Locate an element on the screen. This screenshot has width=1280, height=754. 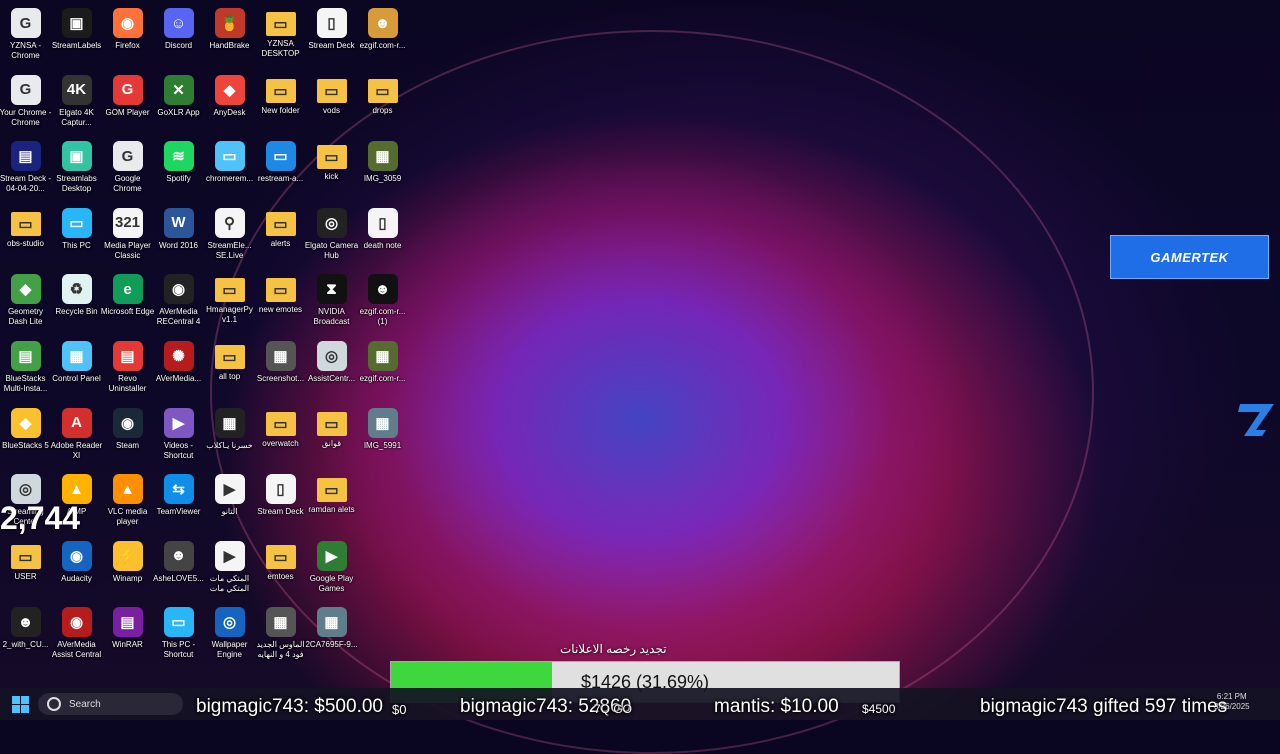
desktop-icon: ⚡ Winamp is located at coordinates (127, 569).